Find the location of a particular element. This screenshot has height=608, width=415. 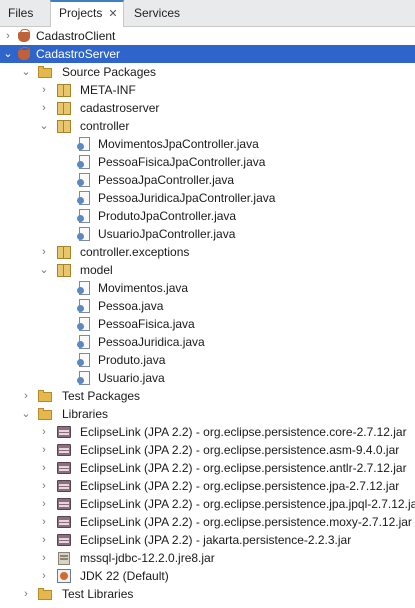

tab-projects: Projects ✕ is located at coordinates (87, 13).